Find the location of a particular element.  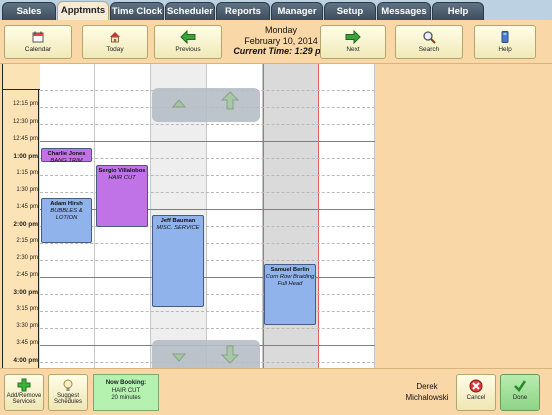

time-label: 4:00 pm is located at coordinates (25, 360).